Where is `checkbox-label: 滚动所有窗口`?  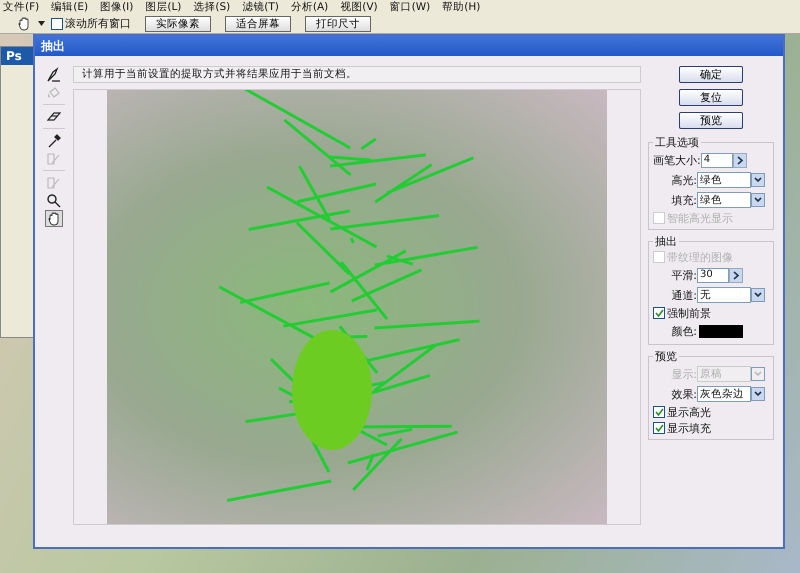
checkbox-label: 滚动所有窗口 is located at coordinates (98, 23).